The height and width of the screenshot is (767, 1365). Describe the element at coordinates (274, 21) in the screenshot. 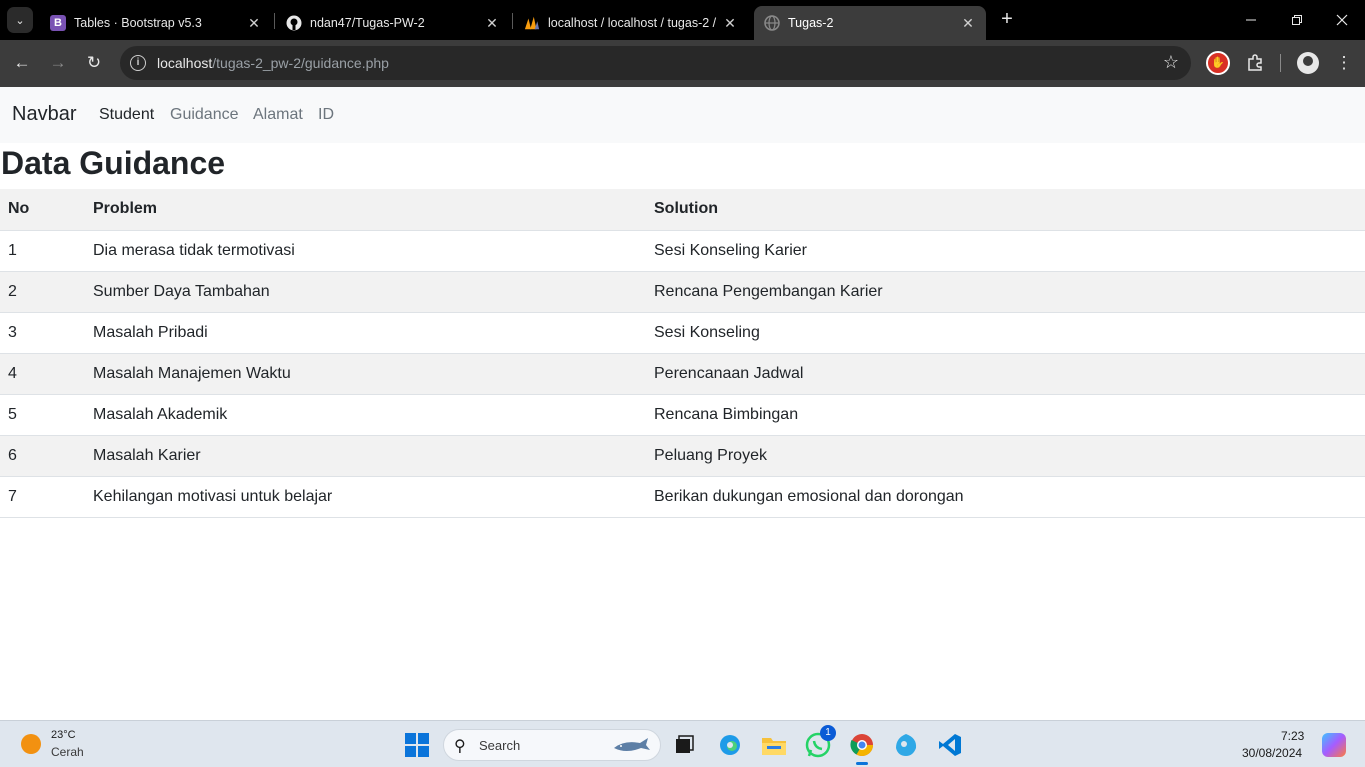

I see `tab-separator` at that location.